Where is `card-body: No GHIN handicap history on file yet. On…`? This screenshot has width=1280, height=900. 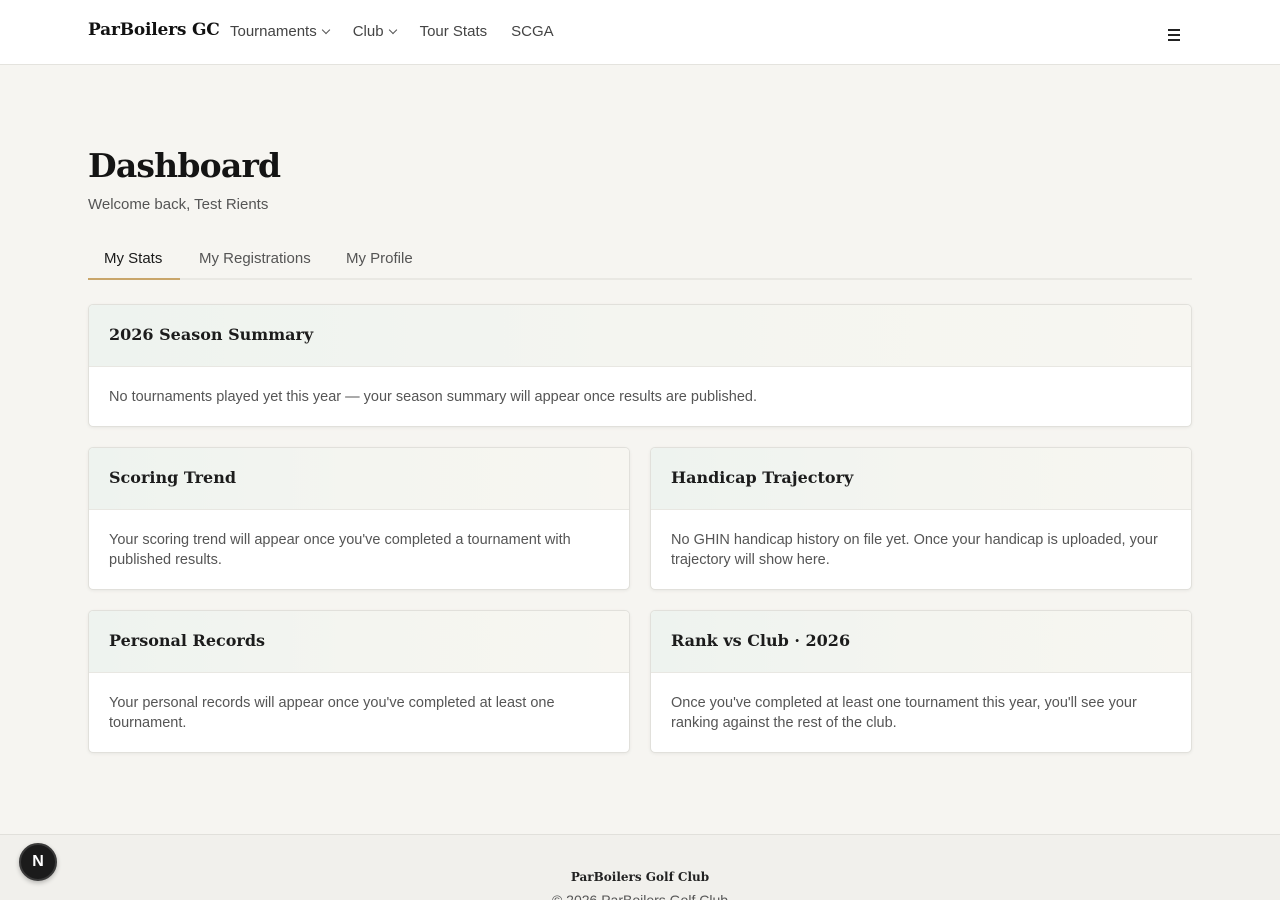 card-body: No GHIN handicap history on file yet. On… is located at coordinates (914, 550).